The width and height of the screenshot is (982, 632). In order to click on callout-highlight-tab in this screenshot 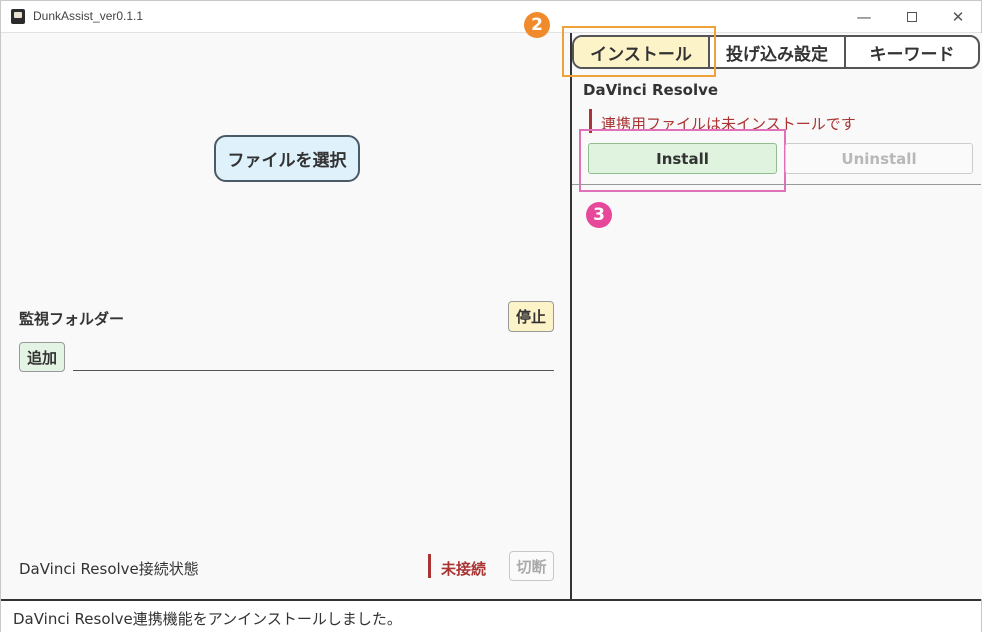, I will do `click(639, 51)`.